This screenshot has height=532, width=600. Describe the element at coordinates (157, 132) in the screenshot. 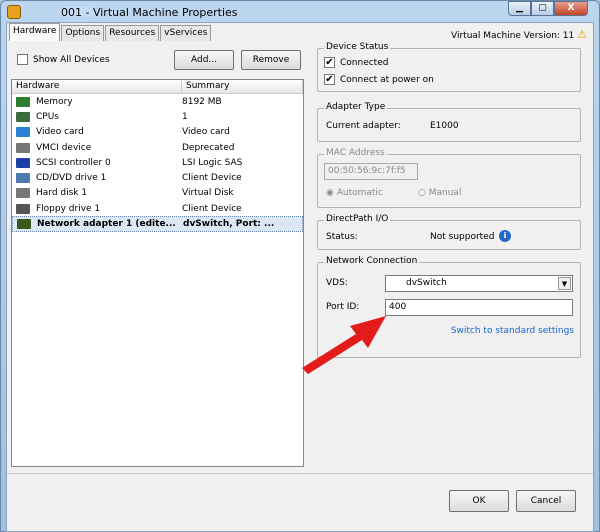

I see `hardware-row: Video card Video card` at that location.